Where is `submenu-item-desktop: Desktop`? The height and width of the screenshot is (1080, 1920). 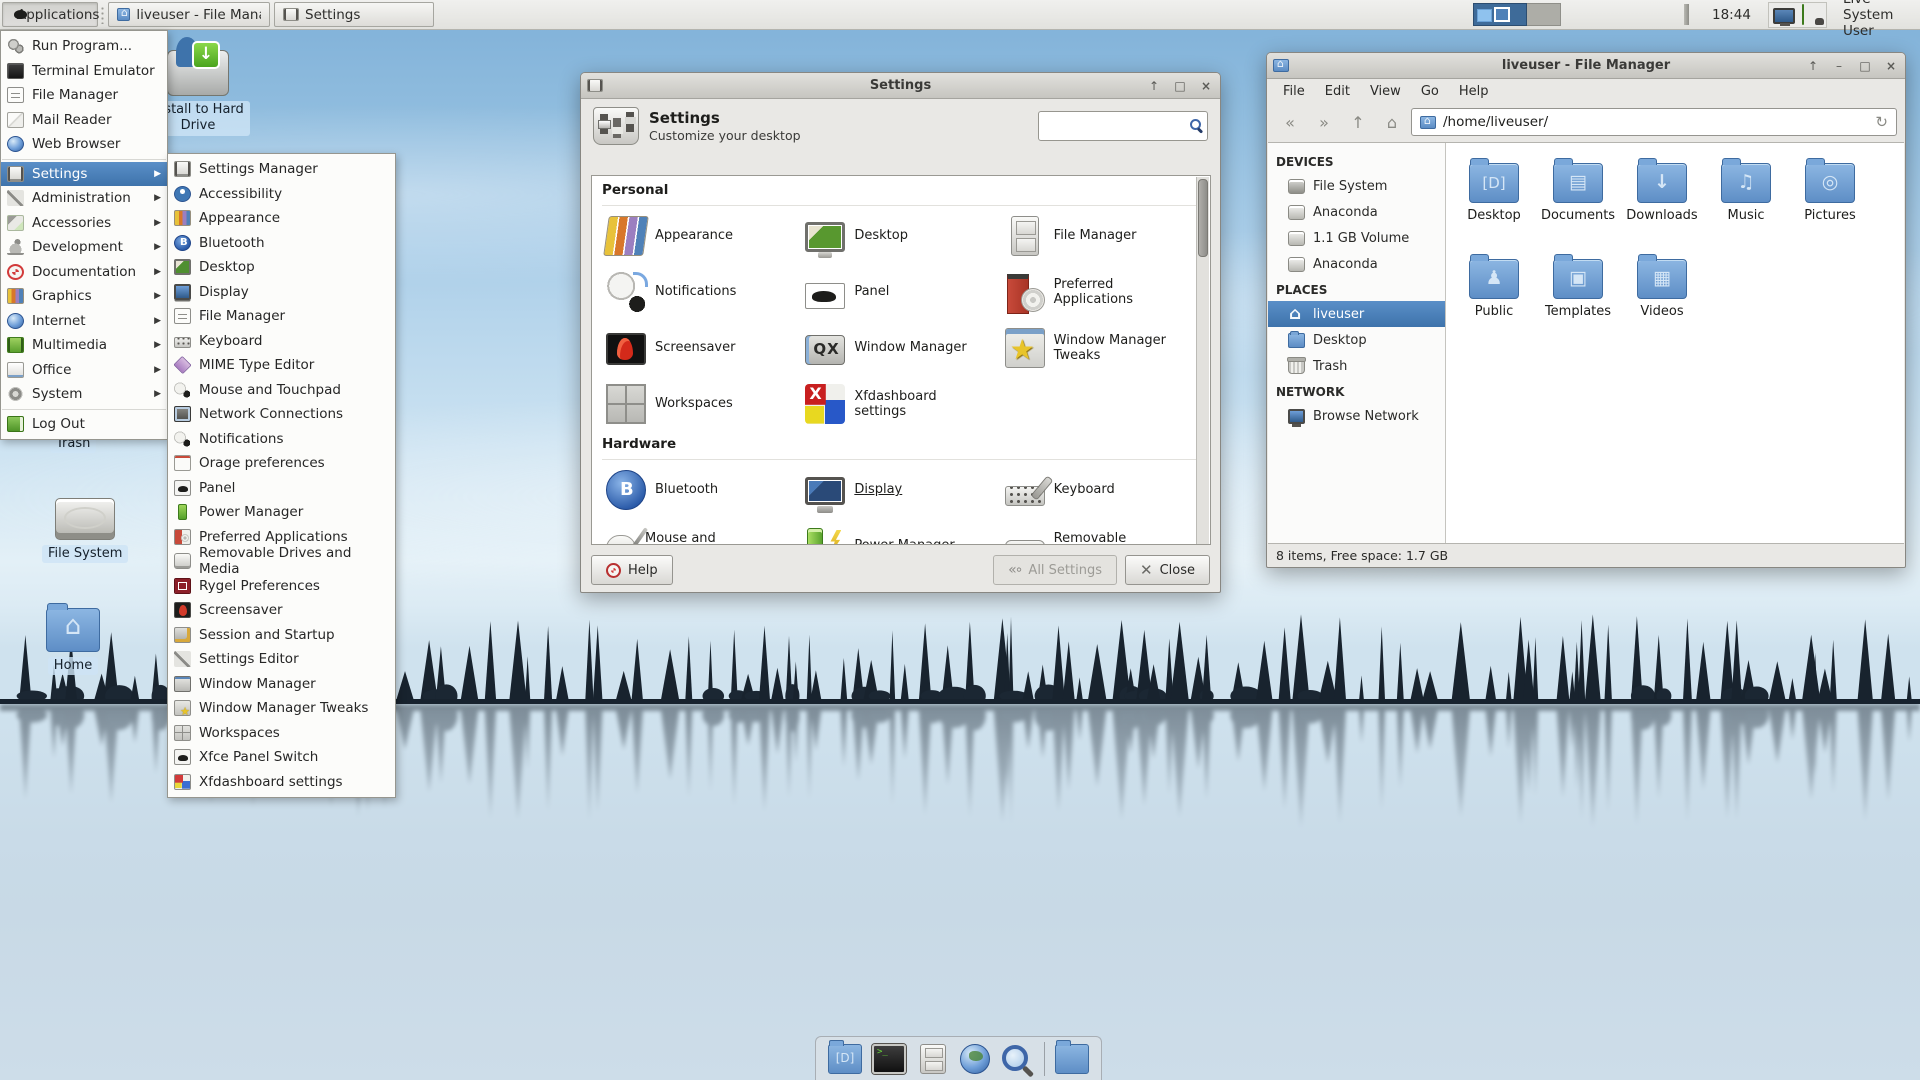
submenu-item-desktop: Desktop is located at coordinates (281, 267).